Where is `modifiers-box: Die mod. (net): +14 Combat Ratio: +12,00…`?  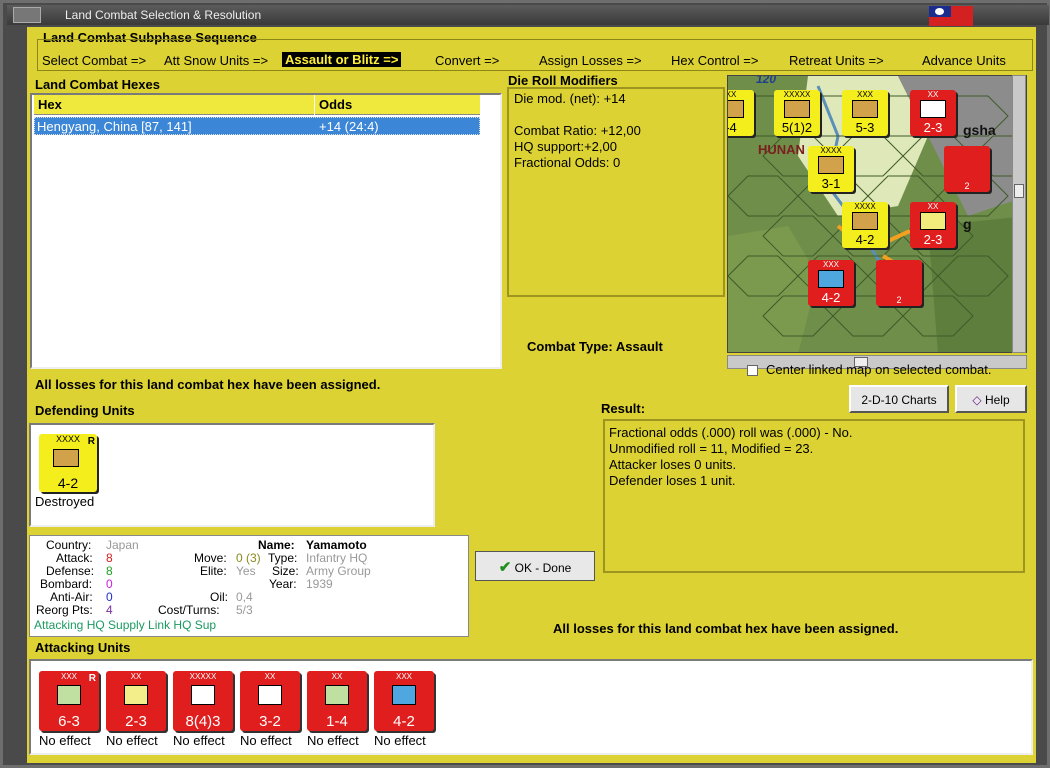 modifiers-box: Die mod. (net): +14 Combat Ratio: +12,00… is located at coordinates (616, 192).